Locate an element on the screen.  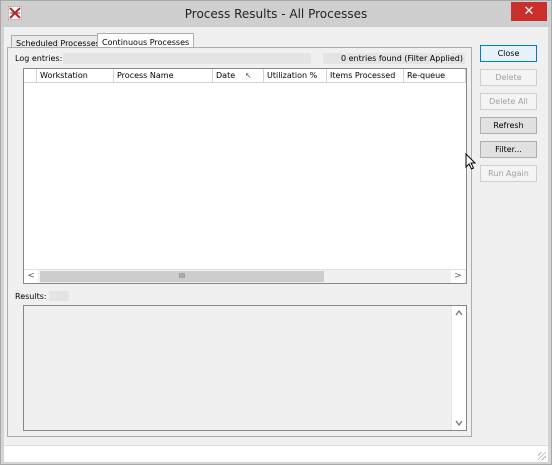
scroll-left-icon: < is located at coordinates (31, 276).